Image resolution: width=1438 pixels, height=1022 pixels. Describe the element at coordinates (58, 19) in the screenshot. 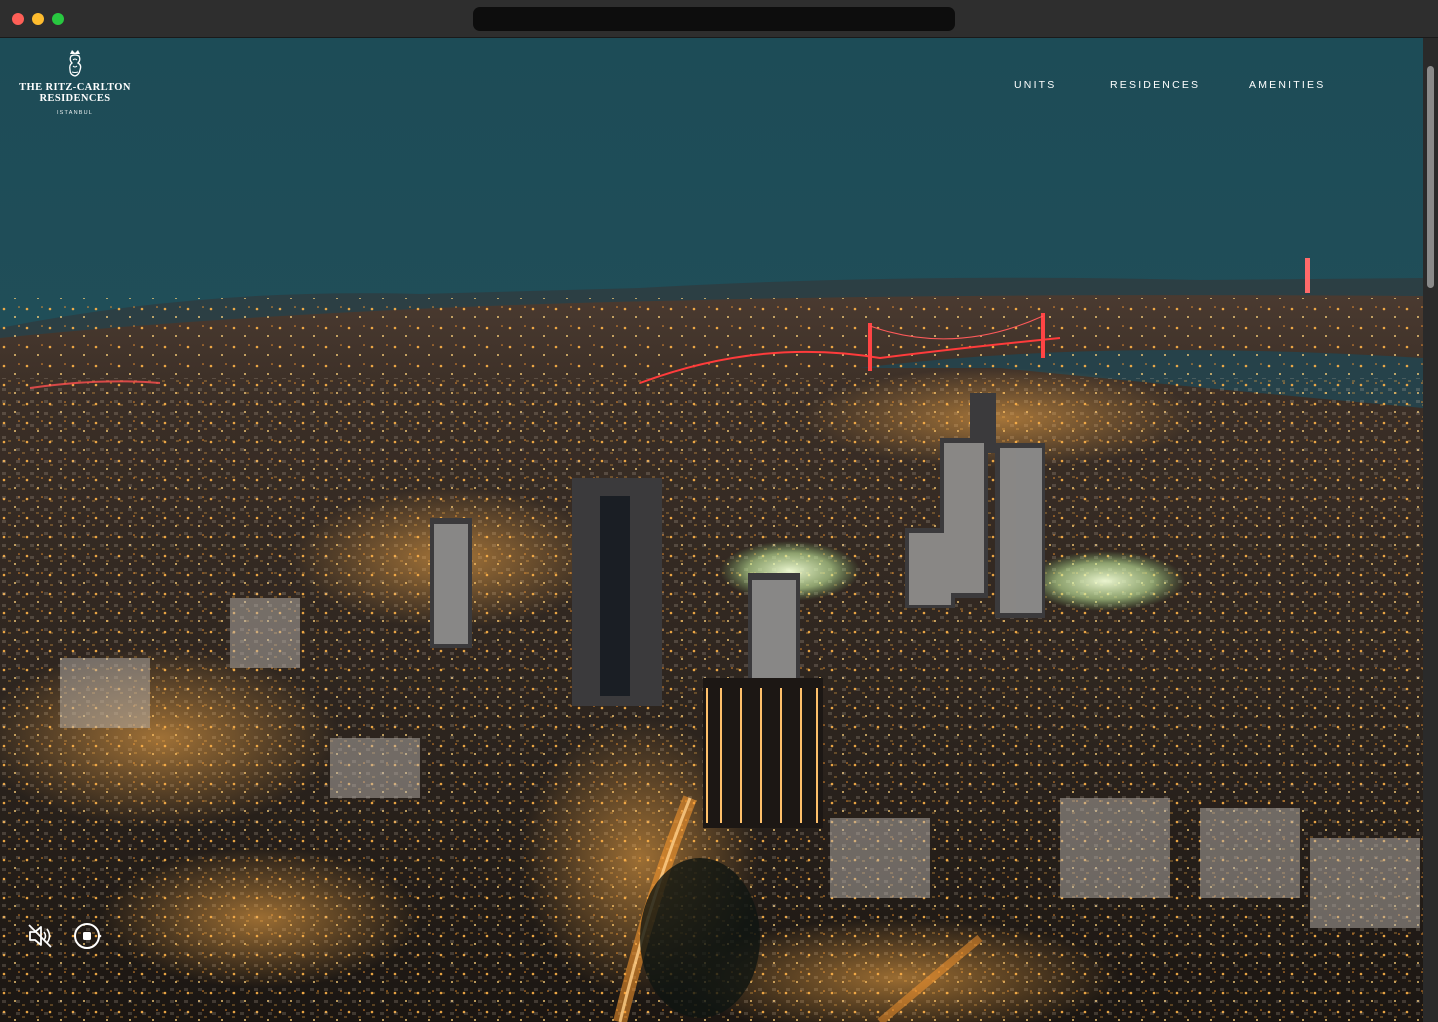

I see `zoom-window-button` at that location.